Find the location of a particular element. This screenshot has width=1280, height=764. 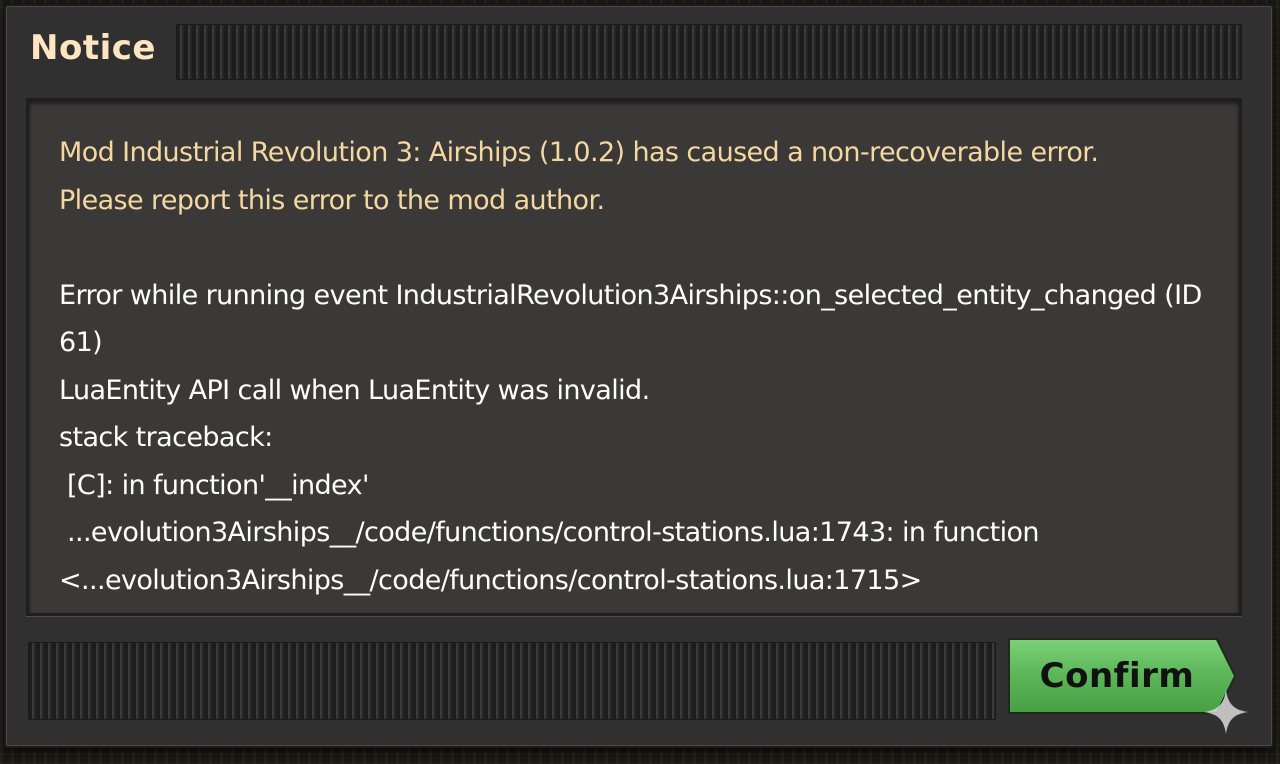

dialog-title: Notice is located at coordinates (93, 48).